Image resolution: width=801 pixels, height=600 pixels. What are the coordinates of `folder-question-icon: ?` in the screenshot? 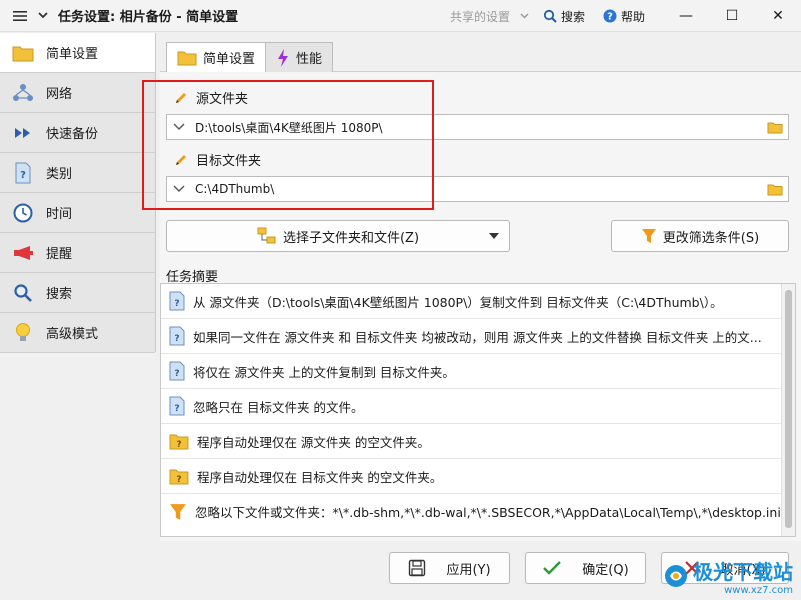 It's located at (179, 441).